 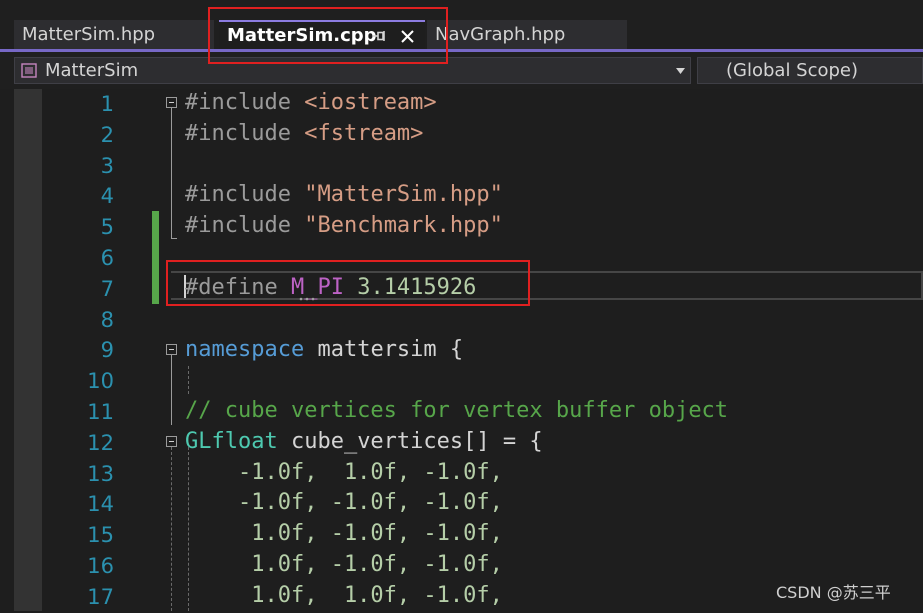 What do you see at coordinates (410, 441) in the screenshot?
I see `declaration: cube_vertices[] = {` at bounding box center [410, 441].